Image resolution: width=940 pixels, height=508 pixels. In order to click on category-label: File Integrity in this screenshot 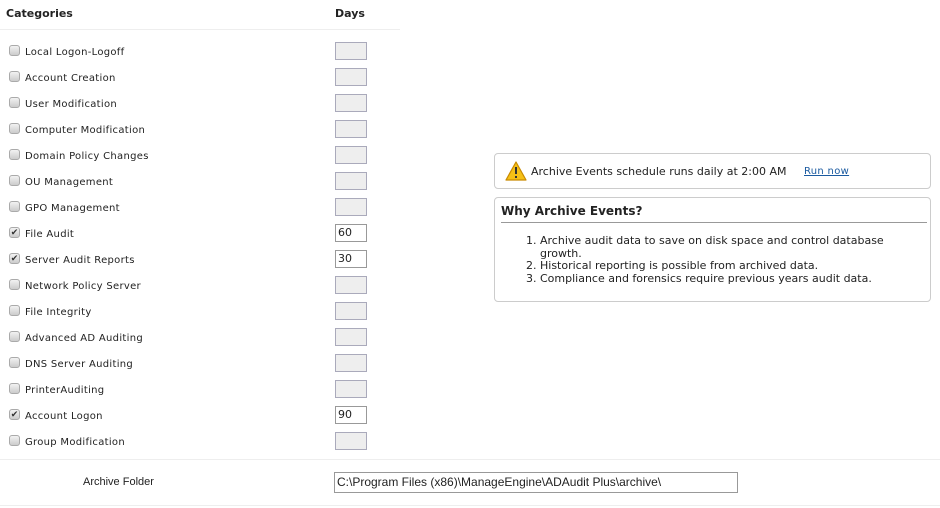, I will do `click(58, 312)`.